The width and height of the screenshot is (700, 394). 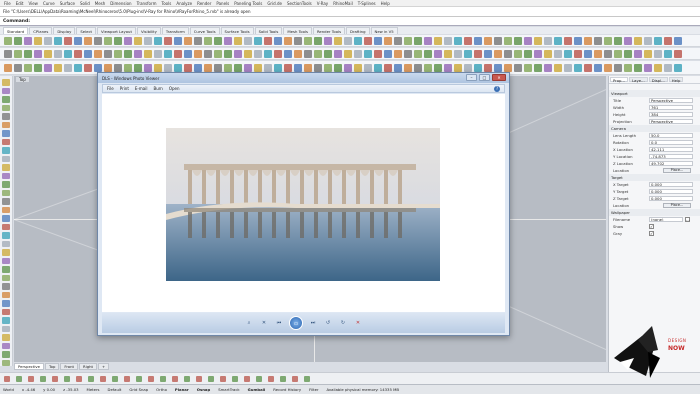 What do you see at coordinates (116, 30) in the screenshot?
I see `toolbar-tab-viewport-layout: Viewport Layout` at bounding box center [116, 30].